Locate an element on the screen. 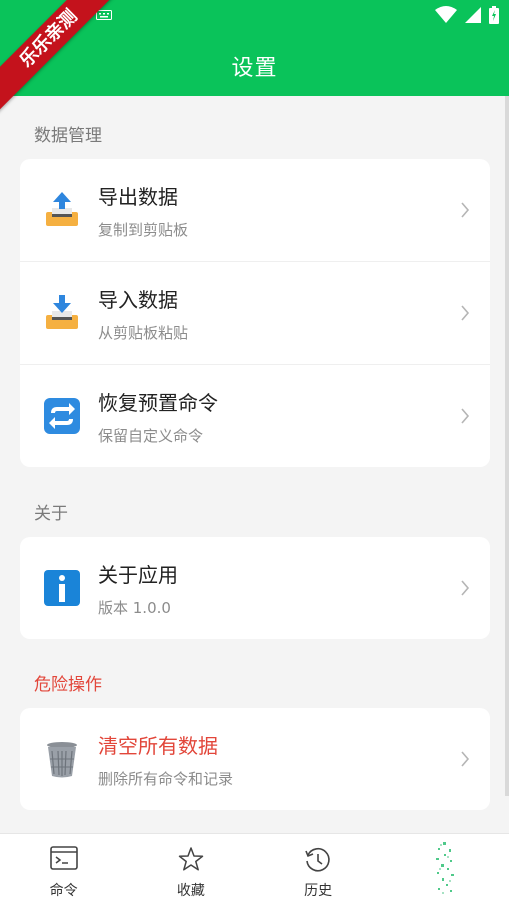 The width and height of the screenshot is (509, 906). import-tray-icon is located at coordinates (62, 312).